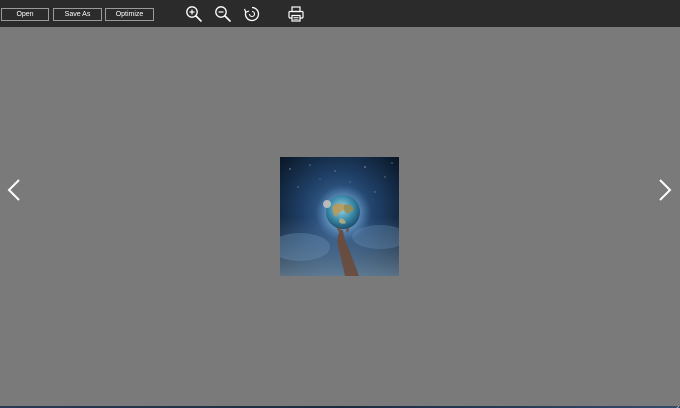  What do you see at coordinates (296, 14) in the screenshot?
I see `print-icon` at bounding box center [296, 14].